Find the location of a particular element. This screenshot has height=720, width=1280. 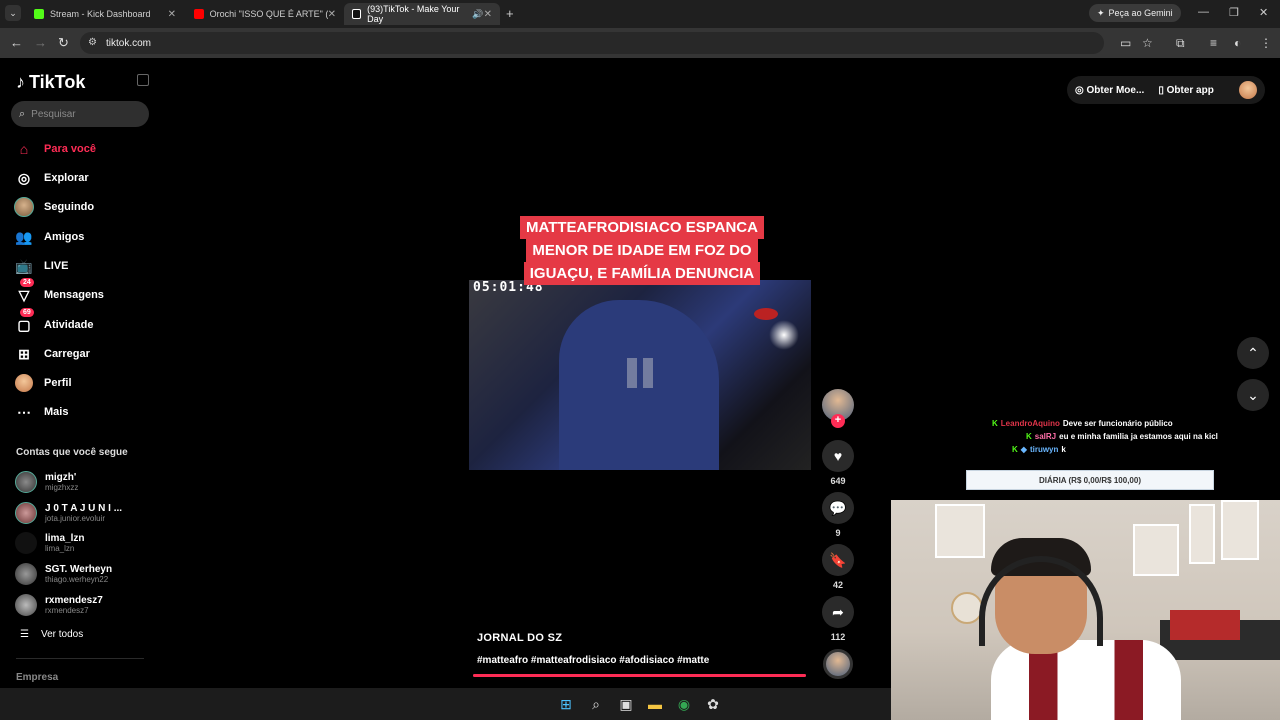

nav-label: Mensagens is located at coordinates (74, 295).